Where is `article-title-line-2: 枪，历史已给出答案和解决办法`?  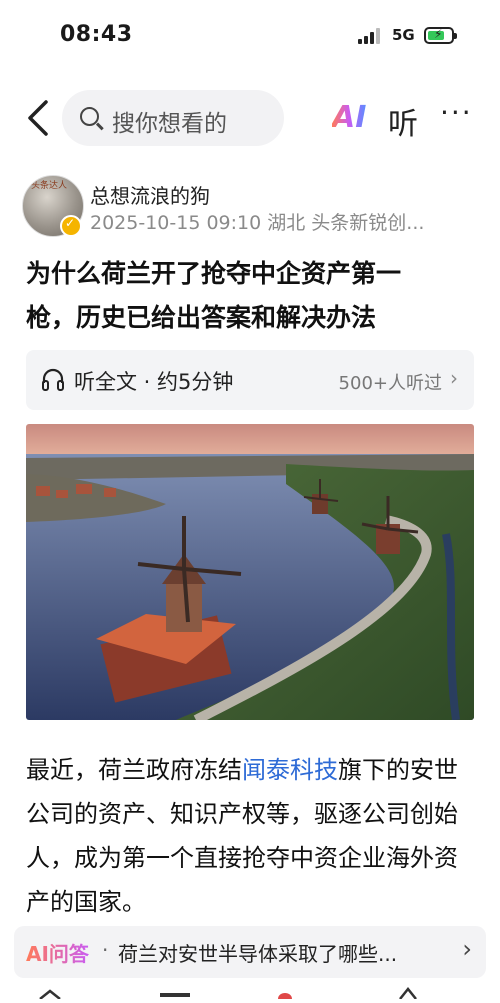
article-title-line-2: 枪，历史已给出答案和解决办法 is located at coordinates (201, 317).